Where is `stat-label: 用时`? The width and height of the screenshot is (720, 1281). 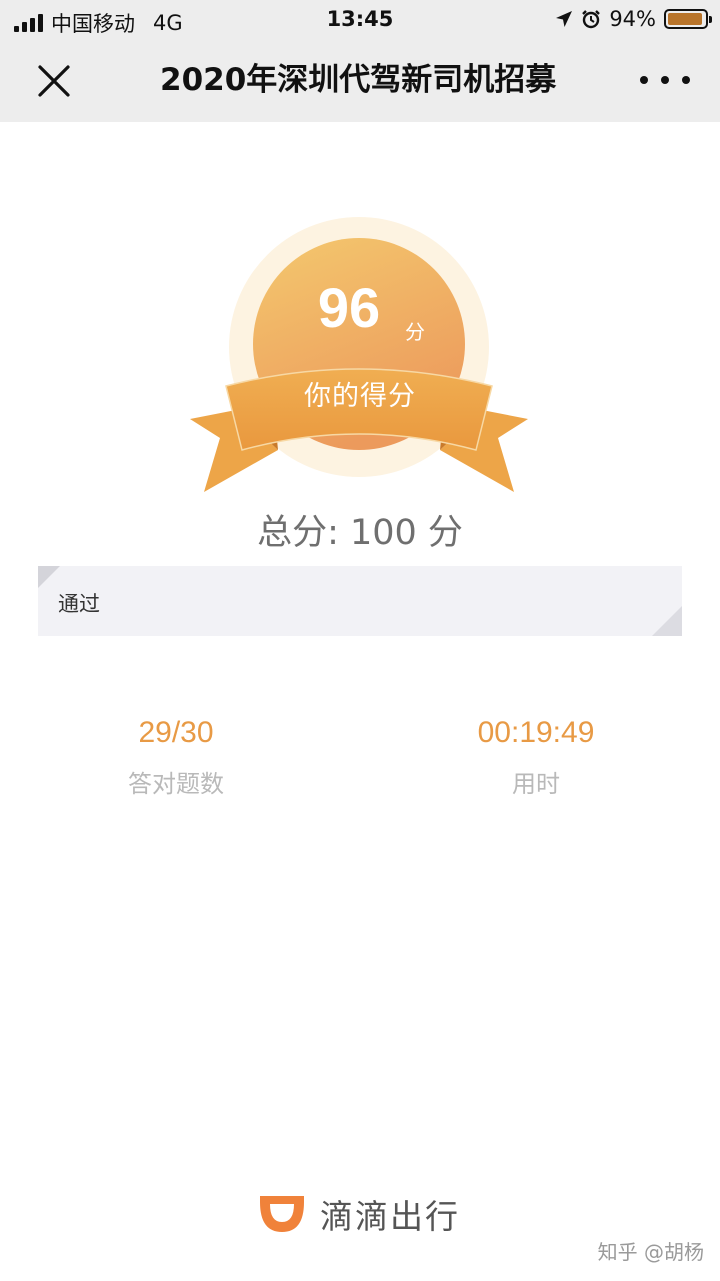
stat-label: 用时 is located at coordinates (536, 784).